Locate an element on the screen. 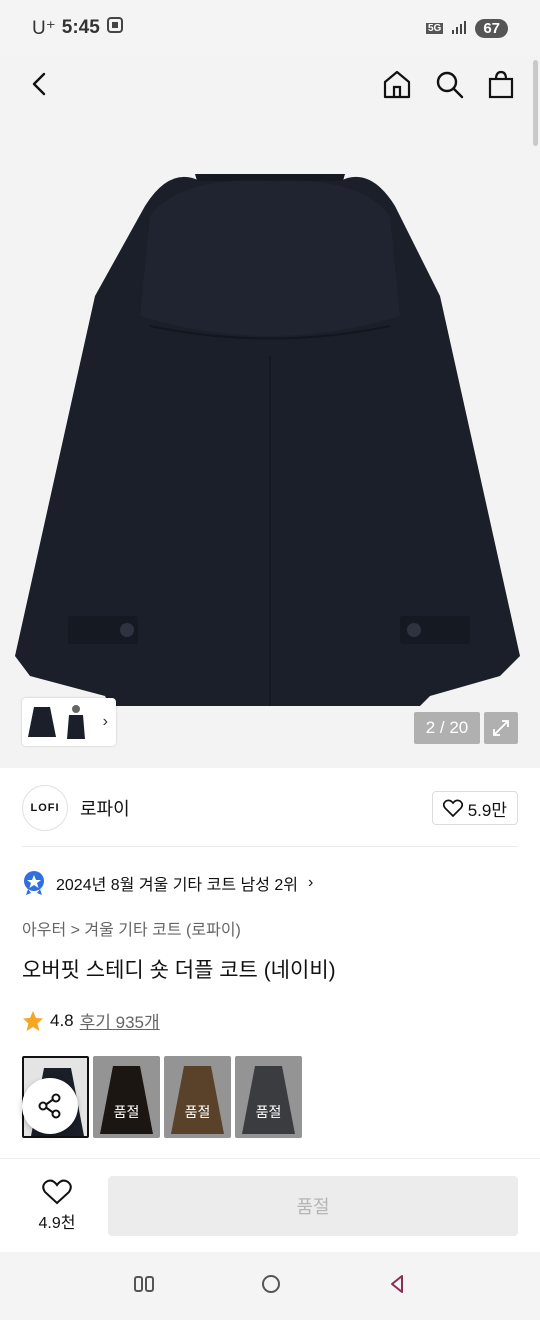 The width and height of the screenshot is (540, 1320). buy-button: 품절 is located at coordinates (313, 1205).